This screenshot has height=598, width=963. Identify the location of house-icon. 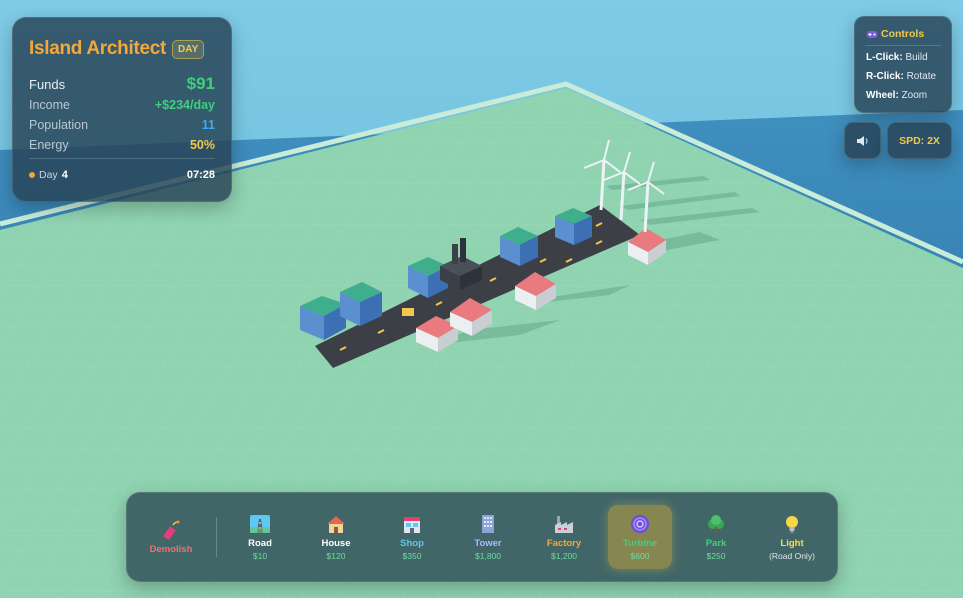
(336, 524).